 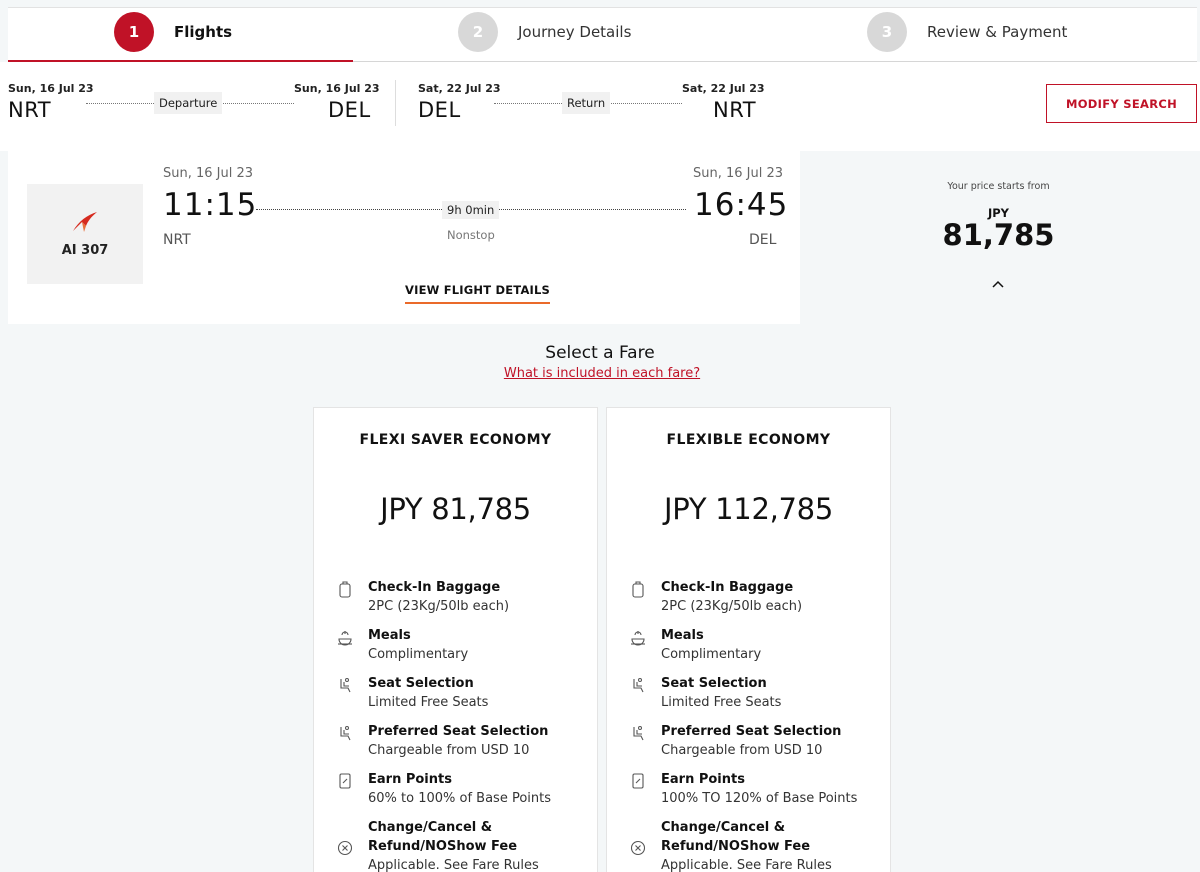 I want to click on price-summary: Your price starts from JPY 81,785, so click(x=998, y=237).